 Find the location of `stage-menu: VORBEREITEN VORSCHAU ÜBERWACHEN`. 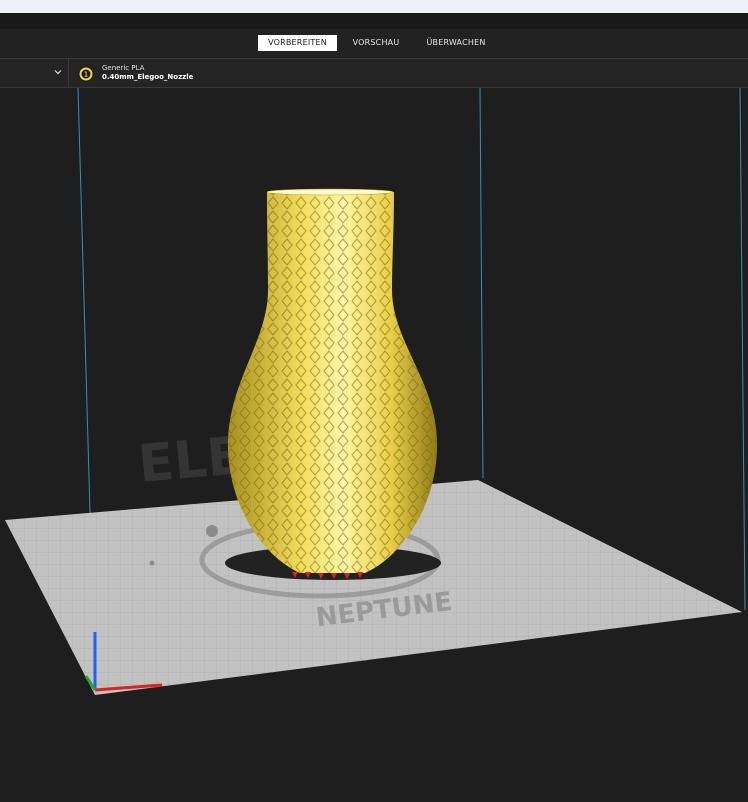

stage-menu: VORBEREITEN VORSCHAU ÜBERWACHEN is located at coordinates (374, 43).